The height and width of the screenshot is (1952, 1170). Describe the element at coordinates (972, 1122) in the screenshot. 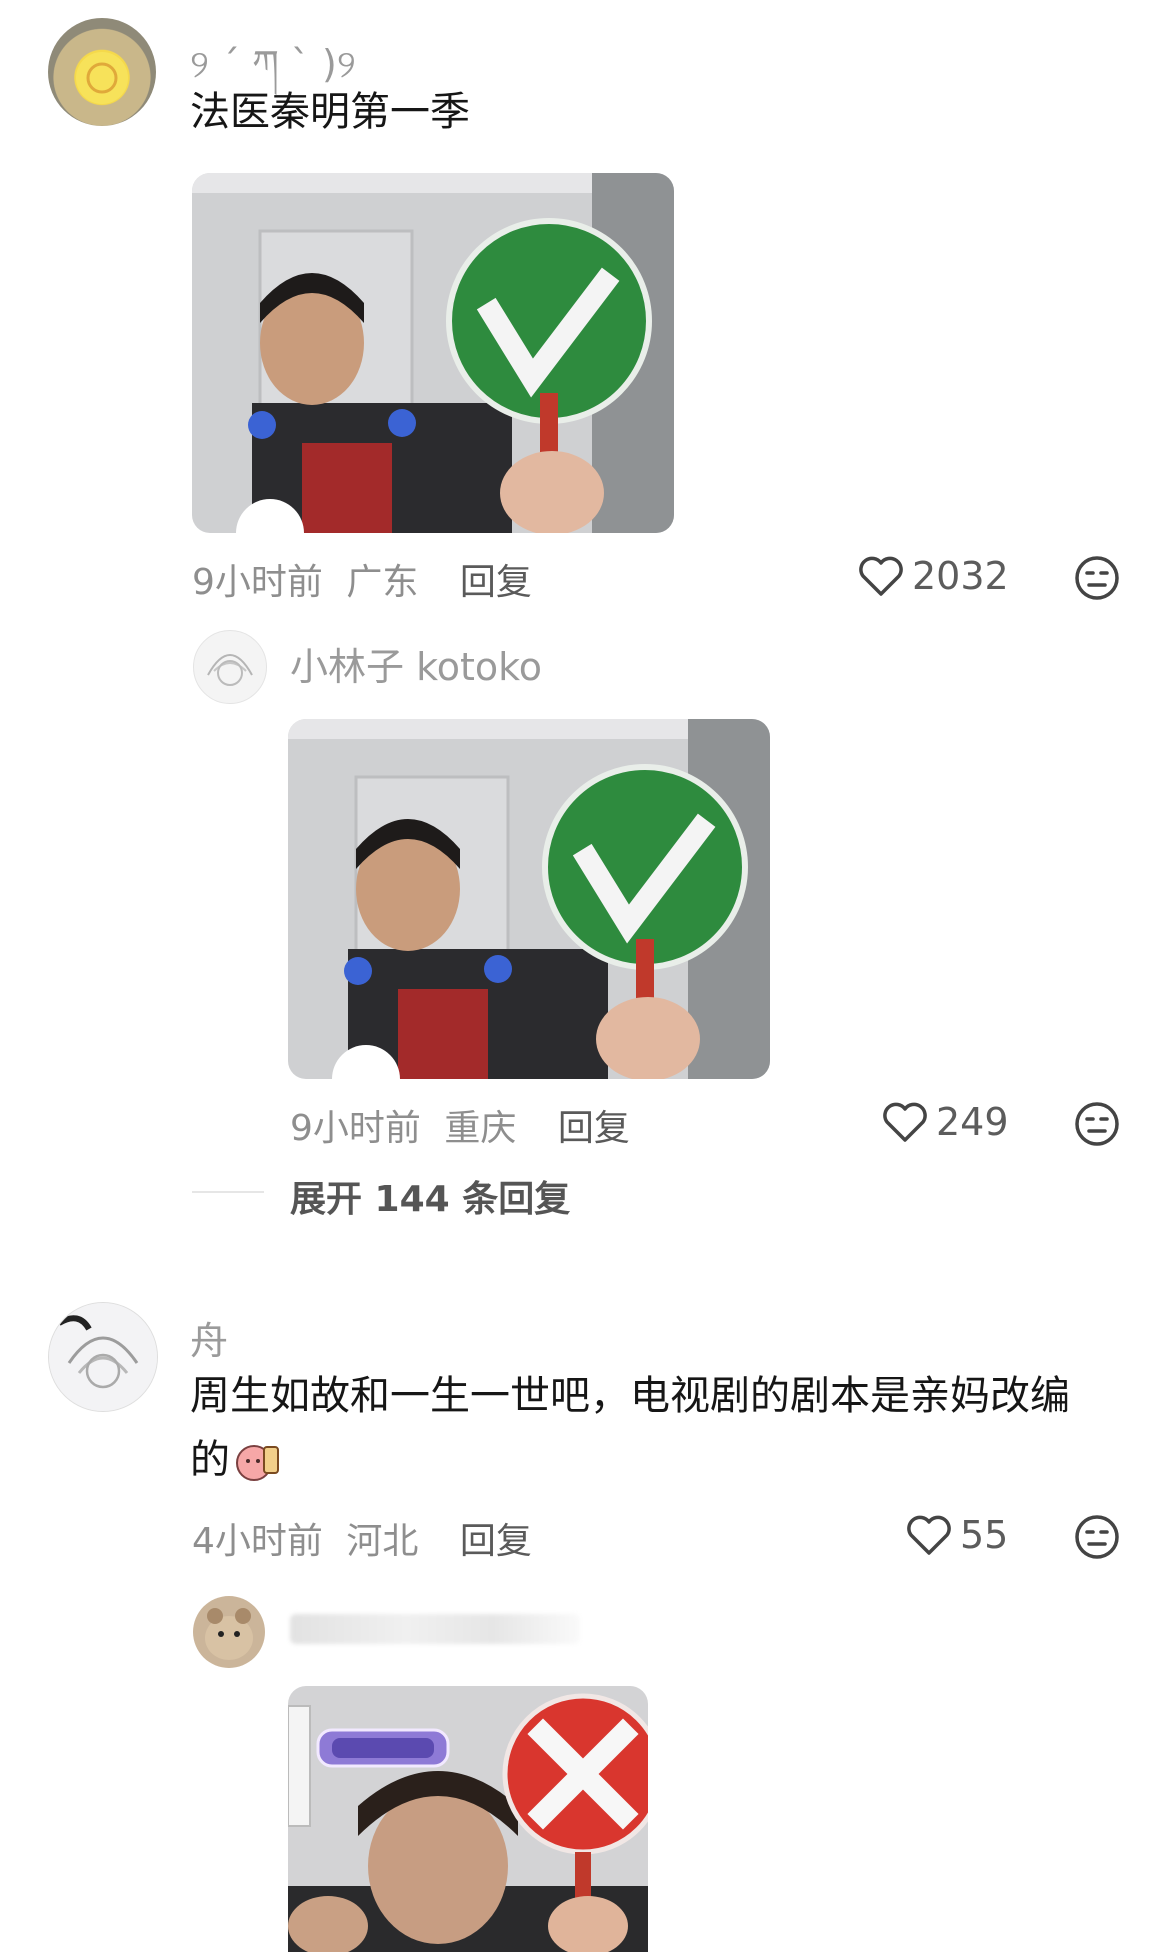

I see `like-count: 249` at that location.